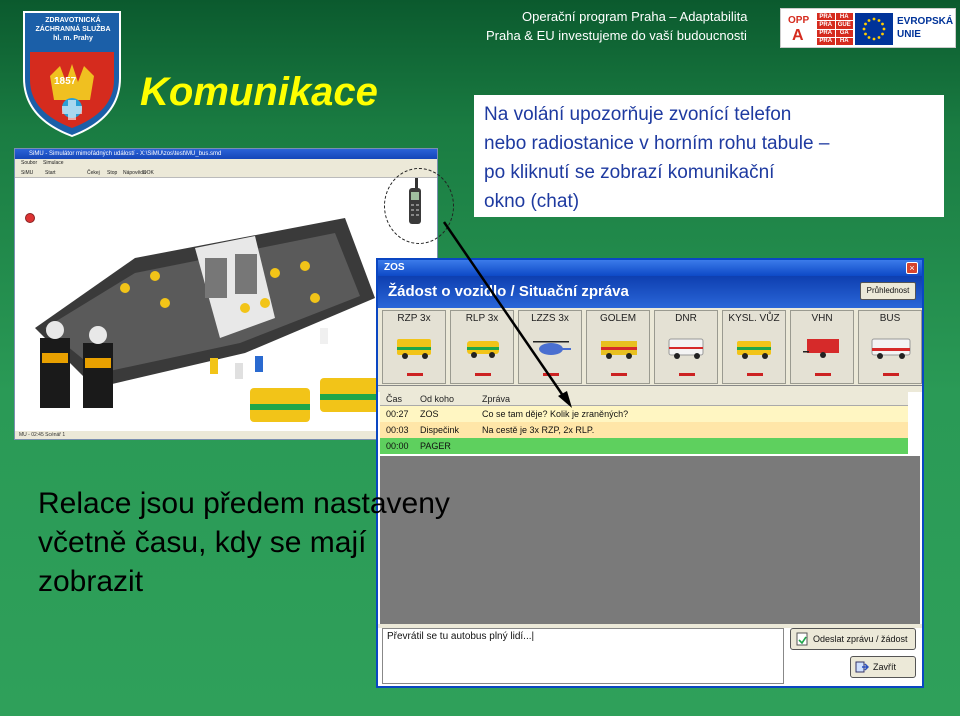  Describe the element at coordinates (394, 267) in the screenshot. I see `chat-window-title: ZOS` at that location.